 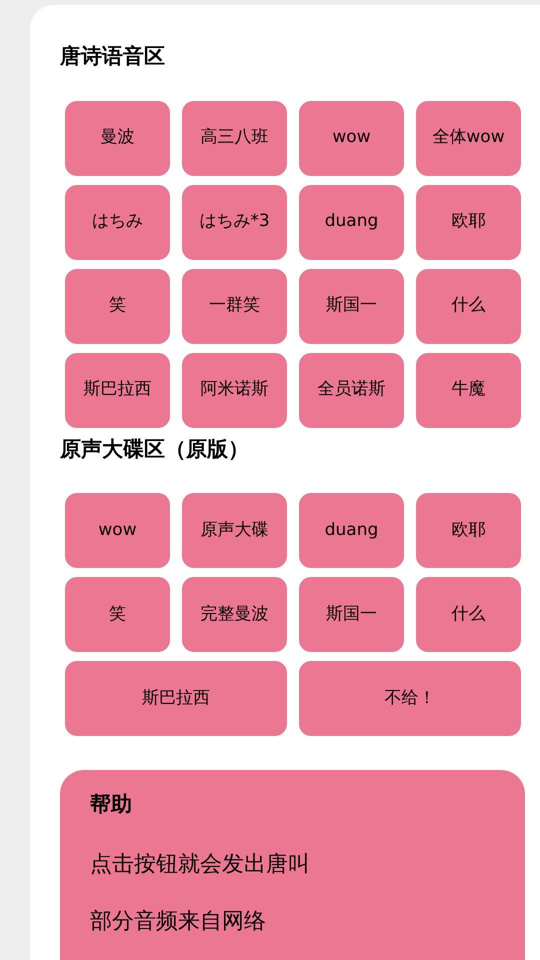 What do you see at coordinates (234, 138) in the screenshot?
I see `sound-button: 高三八班` at bounding box center [234, 138].